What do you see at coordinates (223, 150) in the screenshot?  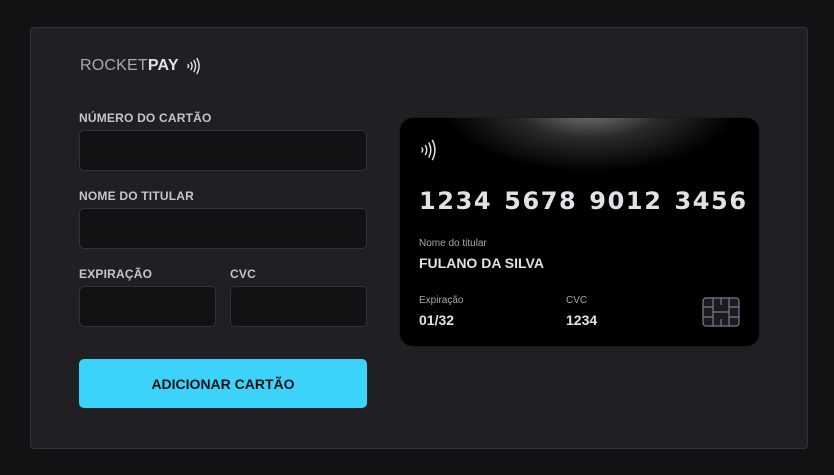 I see `card-number-input` at bounding box center [223, 150].